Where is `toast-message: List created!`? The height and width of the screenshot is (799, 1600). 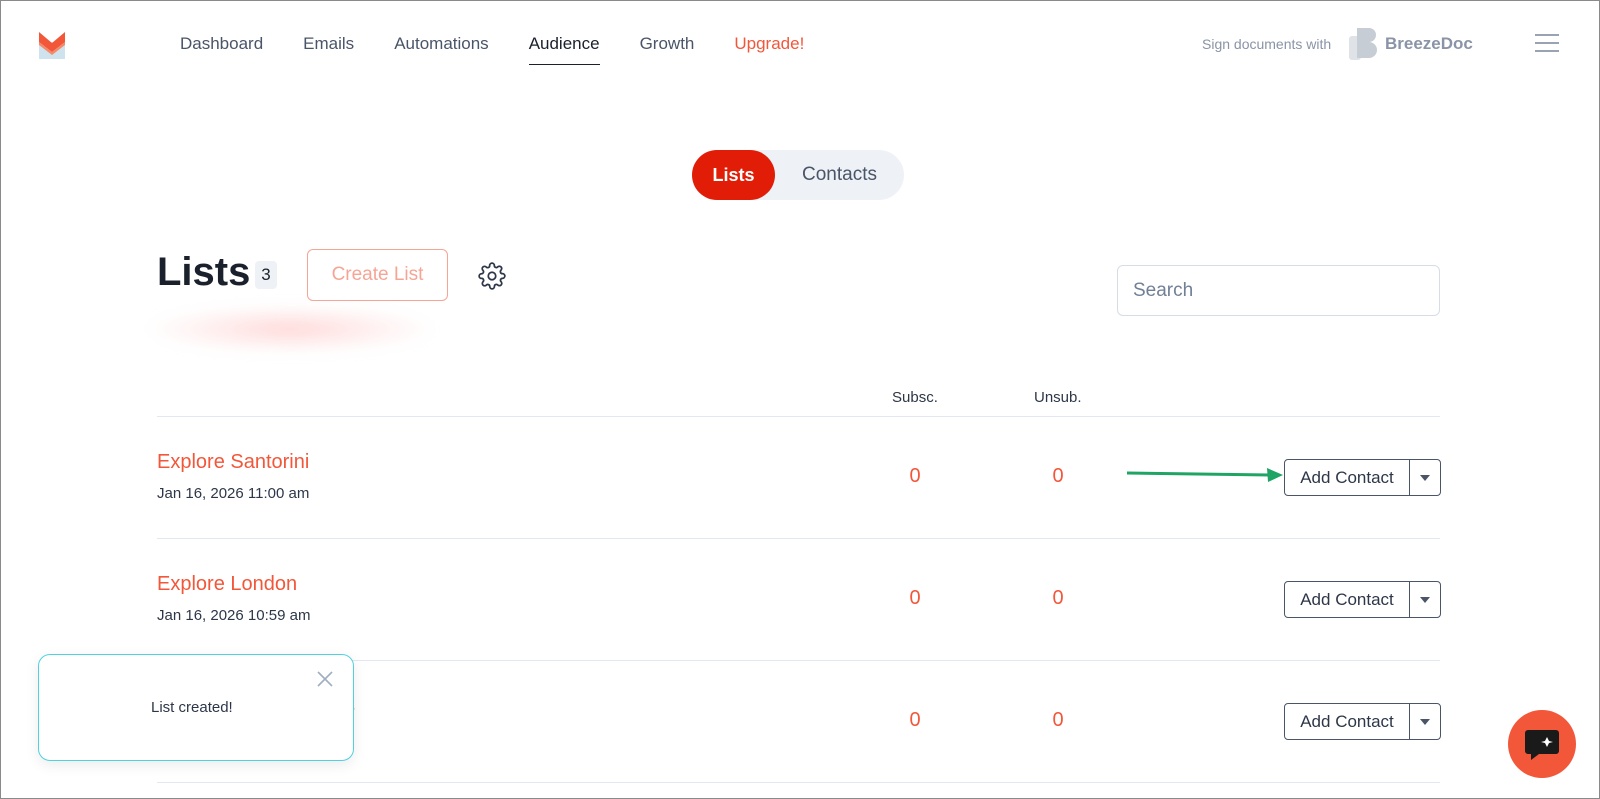
toast-message: List created! is located at coordinates (192, 707).